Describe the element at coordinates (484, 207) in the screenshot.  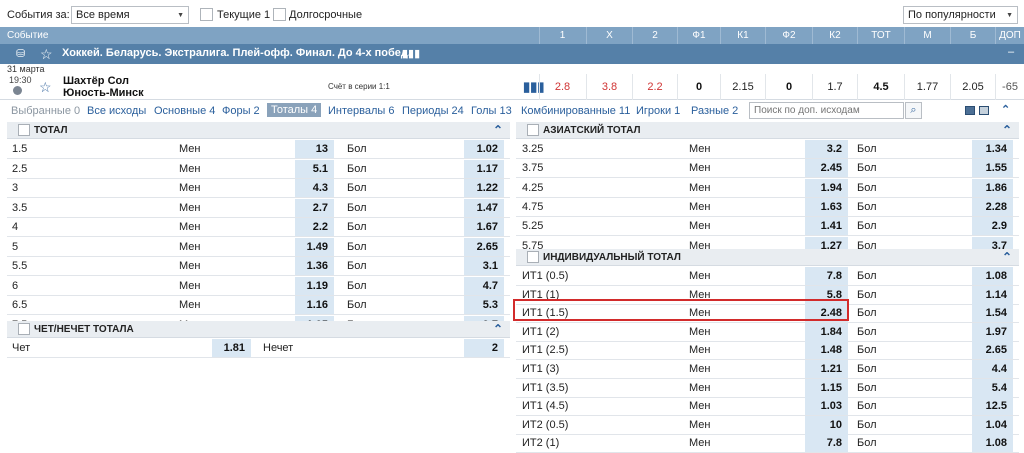
I see `over-odds: 1.47` at that location.